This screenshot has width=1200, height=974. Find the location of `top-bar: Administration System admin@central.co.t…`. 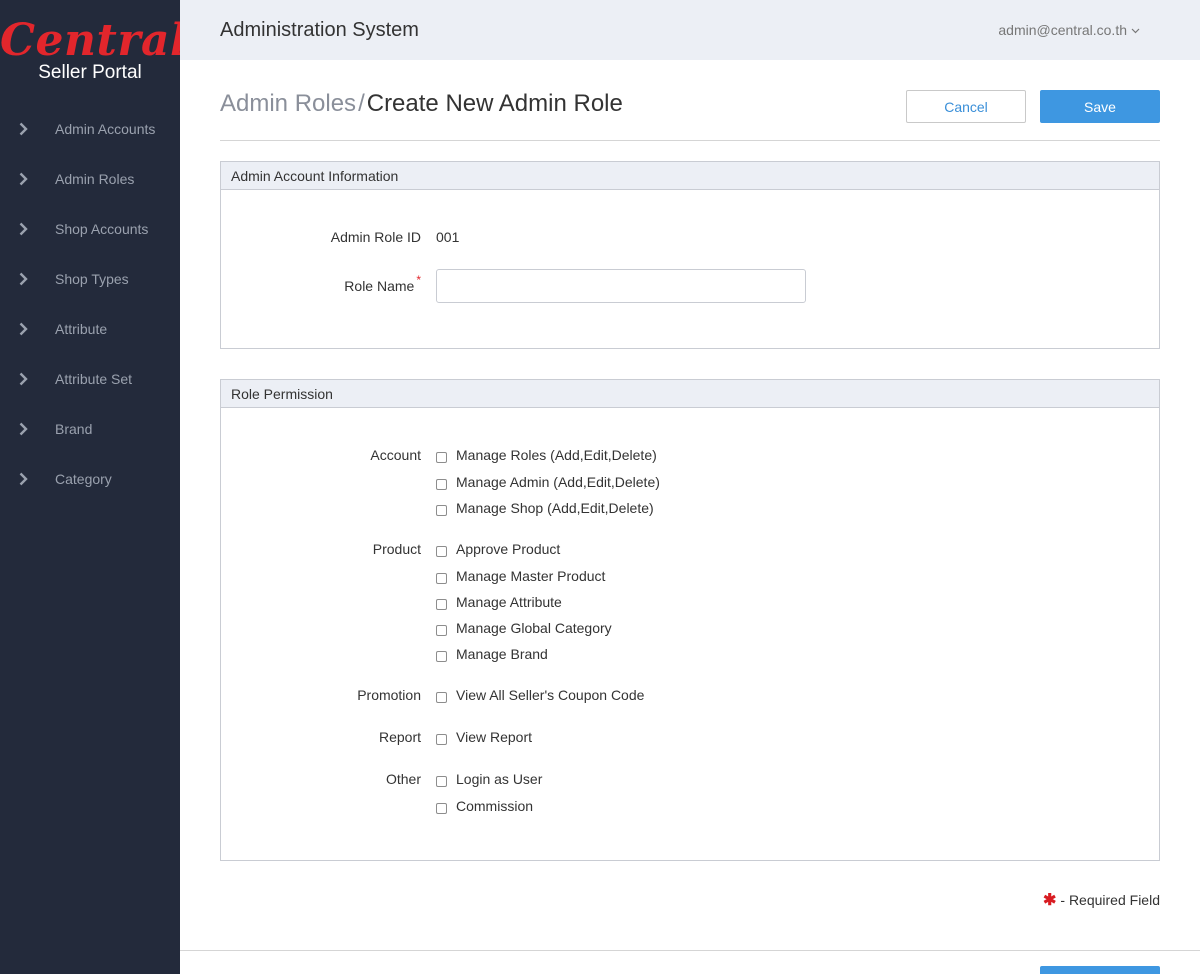

top-bar: Administration System admin@central.co.t… is located at coordinates (690, 30).